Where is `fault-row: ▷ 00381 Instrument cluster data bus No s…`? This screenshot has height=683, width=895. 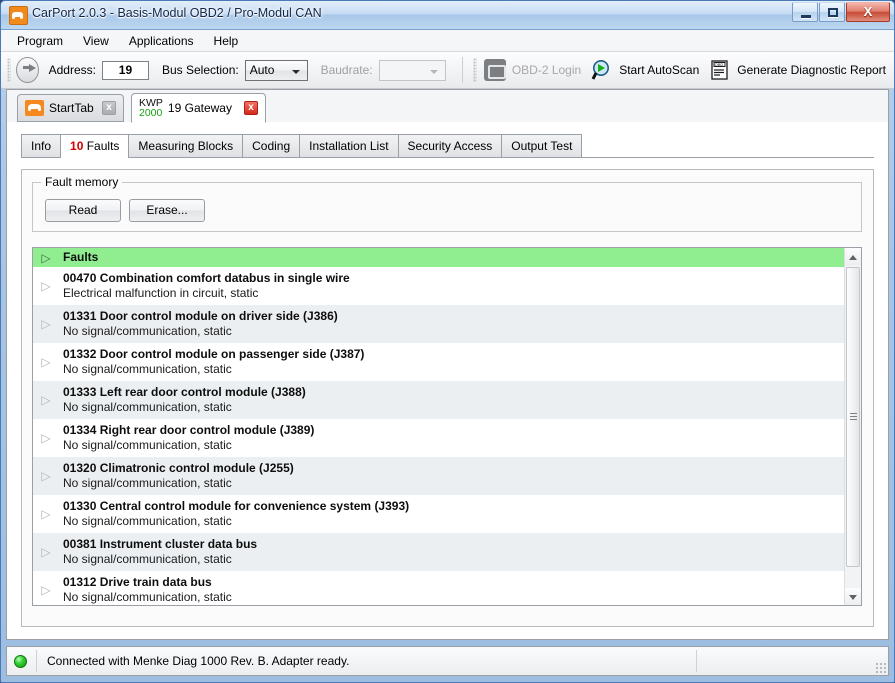 fault-row: ▷ 00381 Instrument cluster data bus No s… is located at coordinates (438, 552).